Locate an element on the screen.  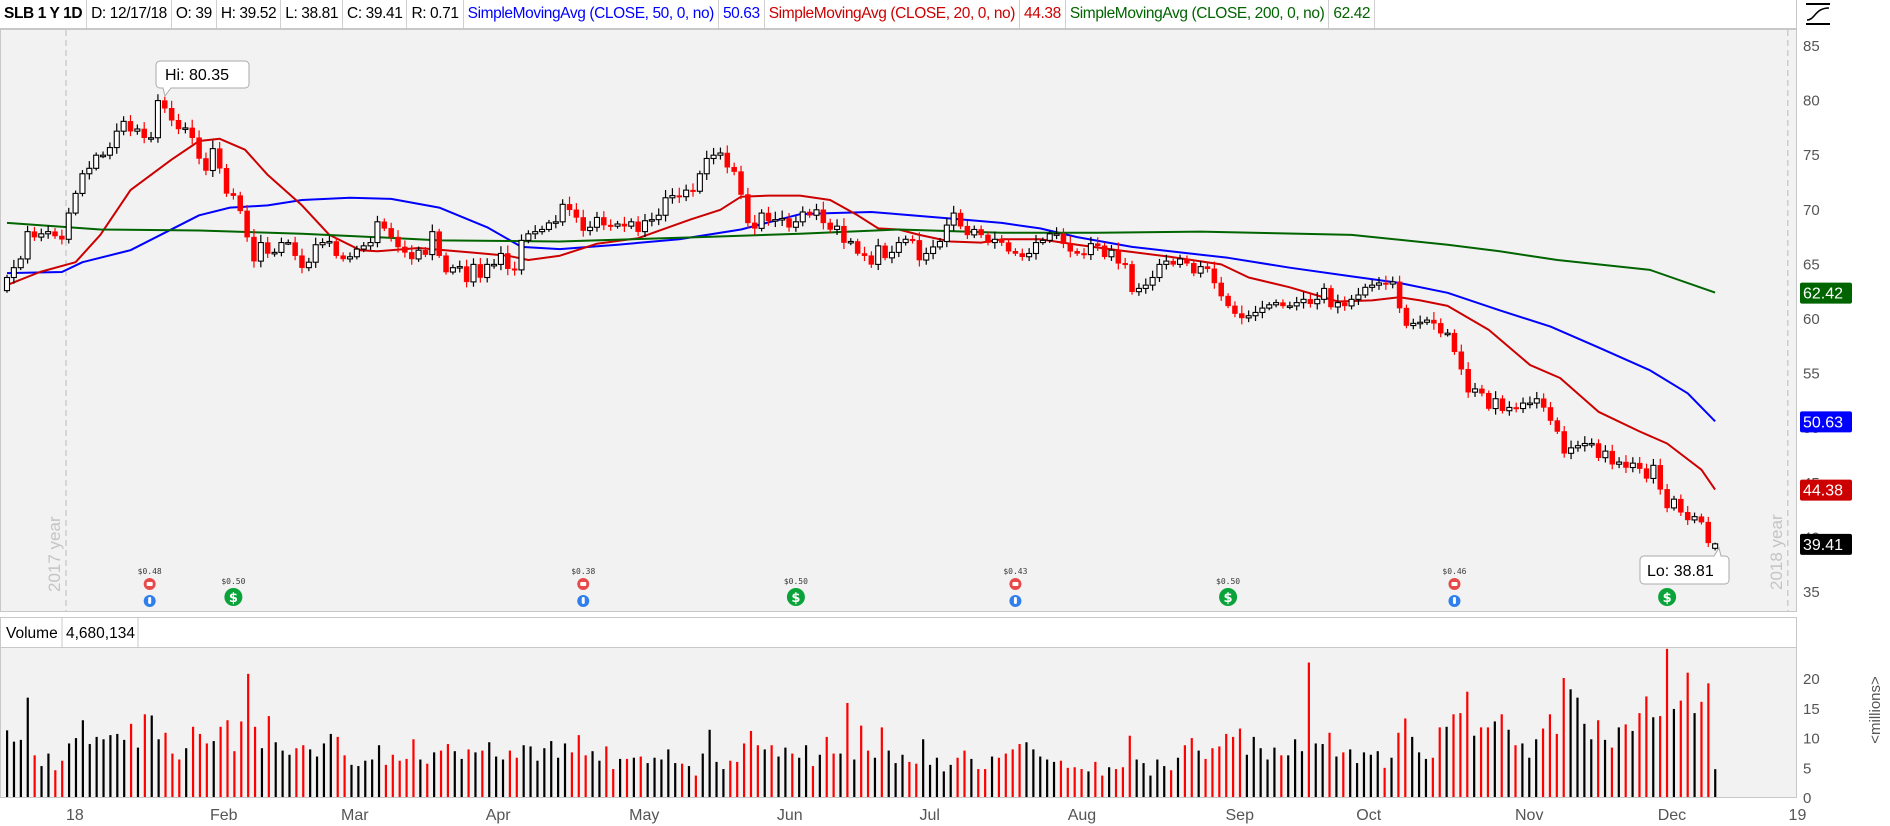
earnings-label: $0.43 is located at coordinates (1015, 571).